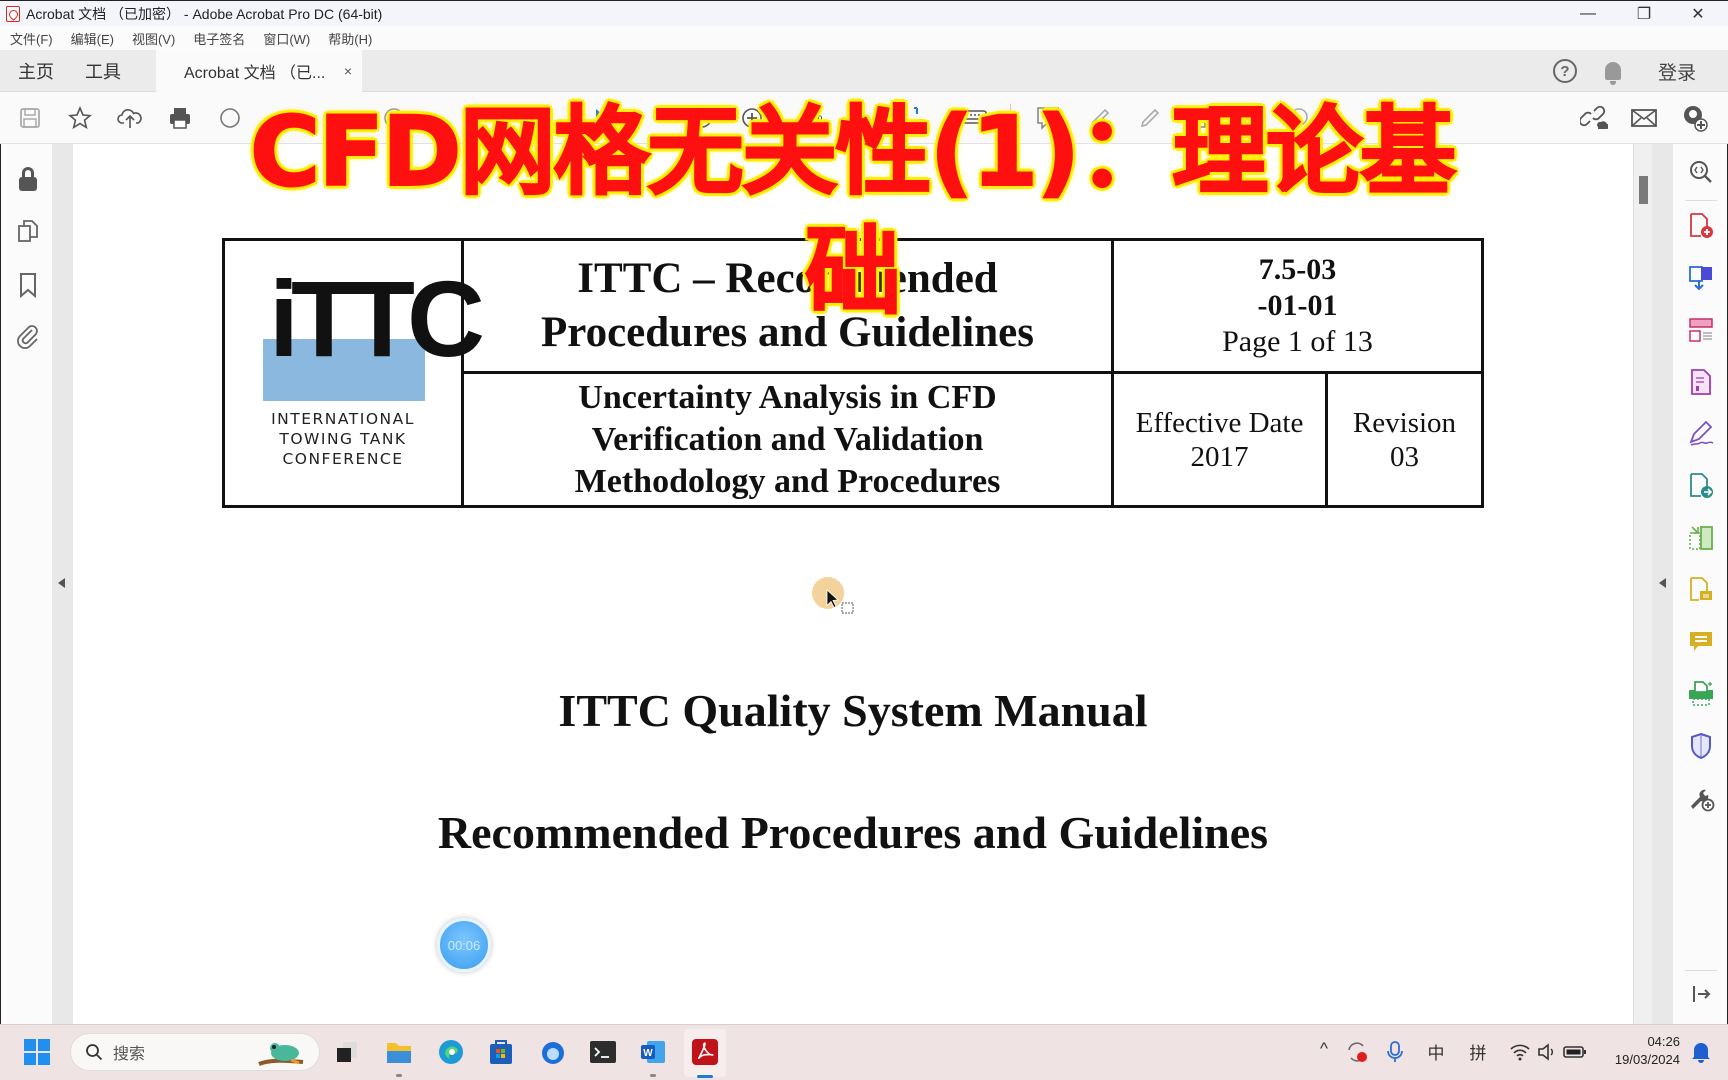  I want to click on microsoft-store-icon, so click(501, 1052).